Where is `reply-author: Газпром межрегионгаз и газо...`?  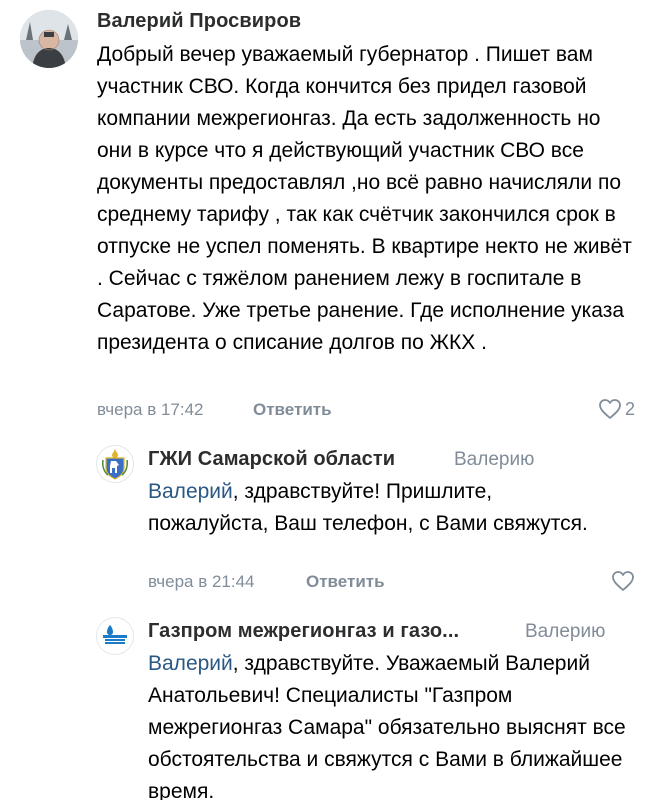 reply-author: Газпром межрегионгаз и газо... is located at coordinates (303, 631).